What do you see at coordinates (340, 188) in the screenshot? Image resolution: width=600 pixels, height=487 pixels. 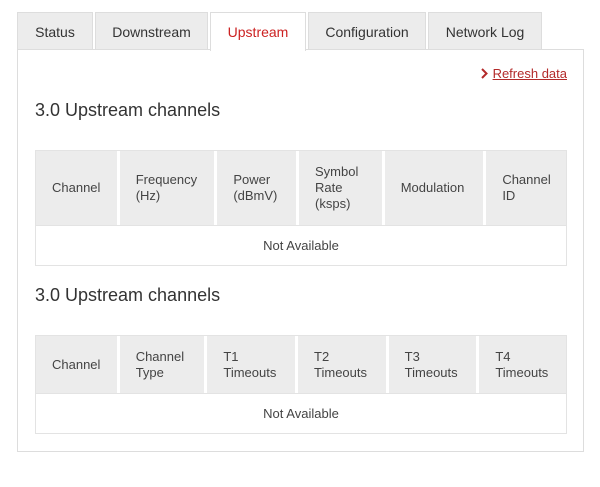 I see `column-header: Symbol Rate (ksps)` at bounding box center [340, 188].